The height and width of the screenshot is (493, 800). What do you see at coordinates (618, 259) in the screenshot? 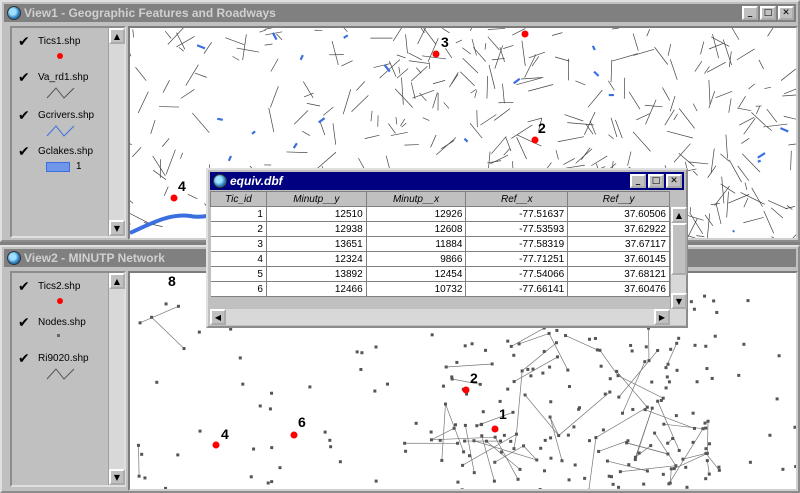
I see `table-cell: 37.60145` at bounding box center [618, 259].